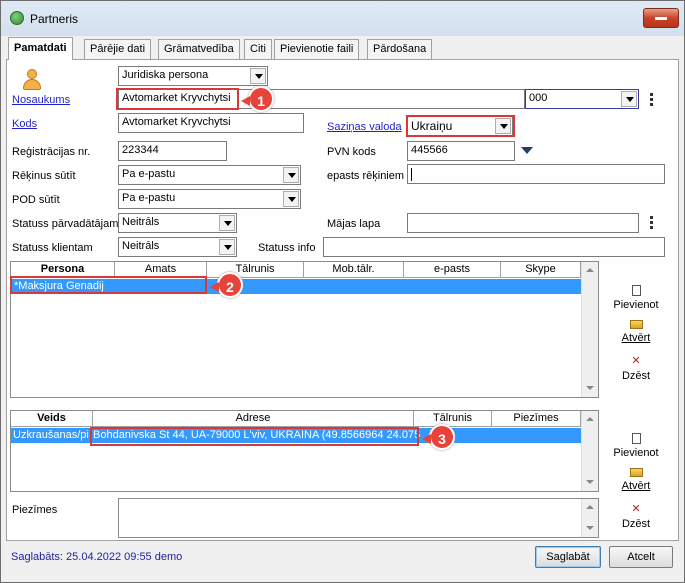 The height and width of the screenshot is (583, 685). I want to click on delete-person-button: ✕ Dzēst, so click(636, 368).